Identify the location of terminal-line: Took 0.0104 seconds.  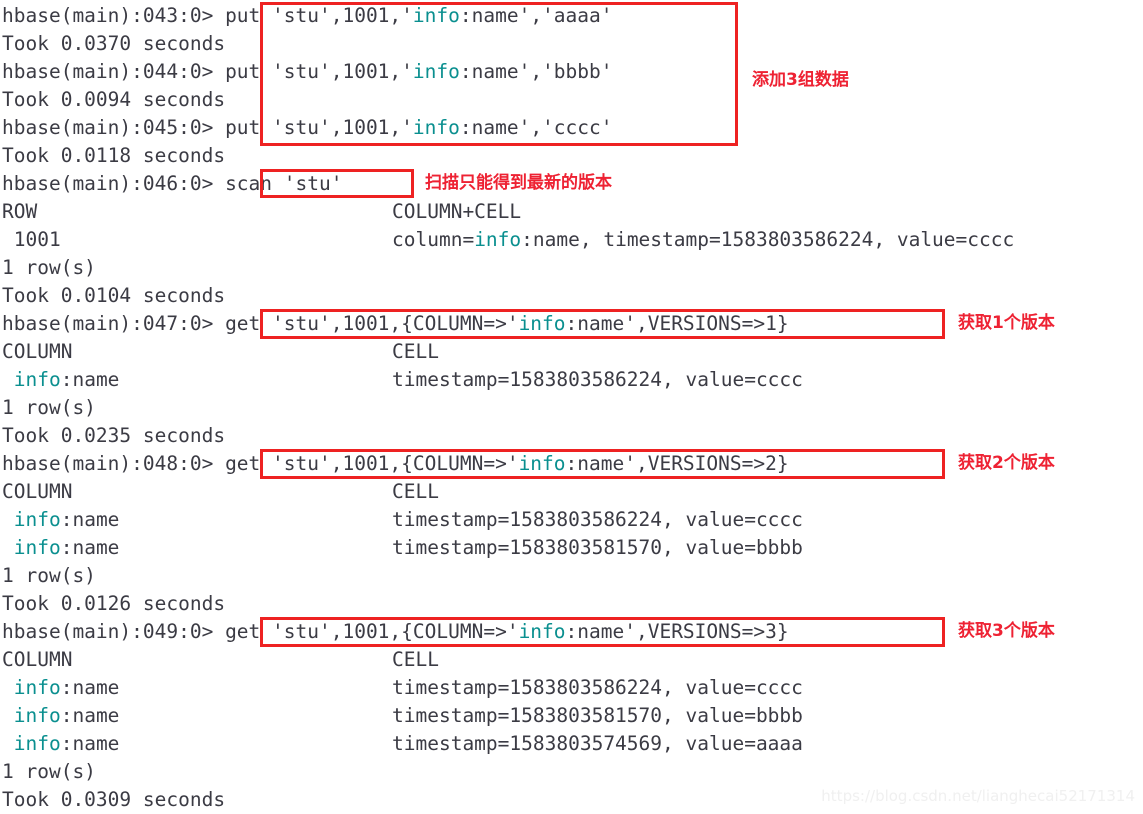
(571, 296).